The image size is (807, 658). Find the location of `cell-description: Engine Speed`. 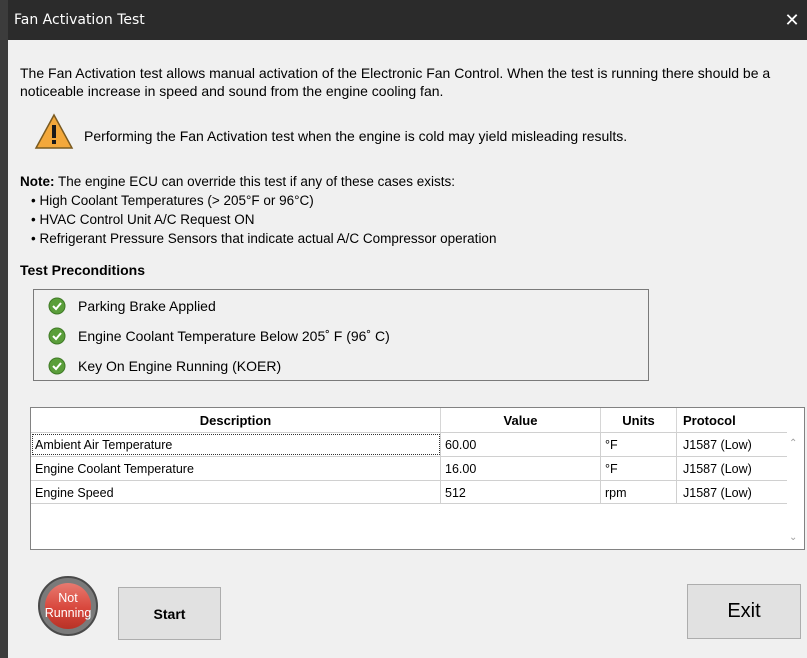

cell-description: Engine Speed is located at coordinates (236, 492).